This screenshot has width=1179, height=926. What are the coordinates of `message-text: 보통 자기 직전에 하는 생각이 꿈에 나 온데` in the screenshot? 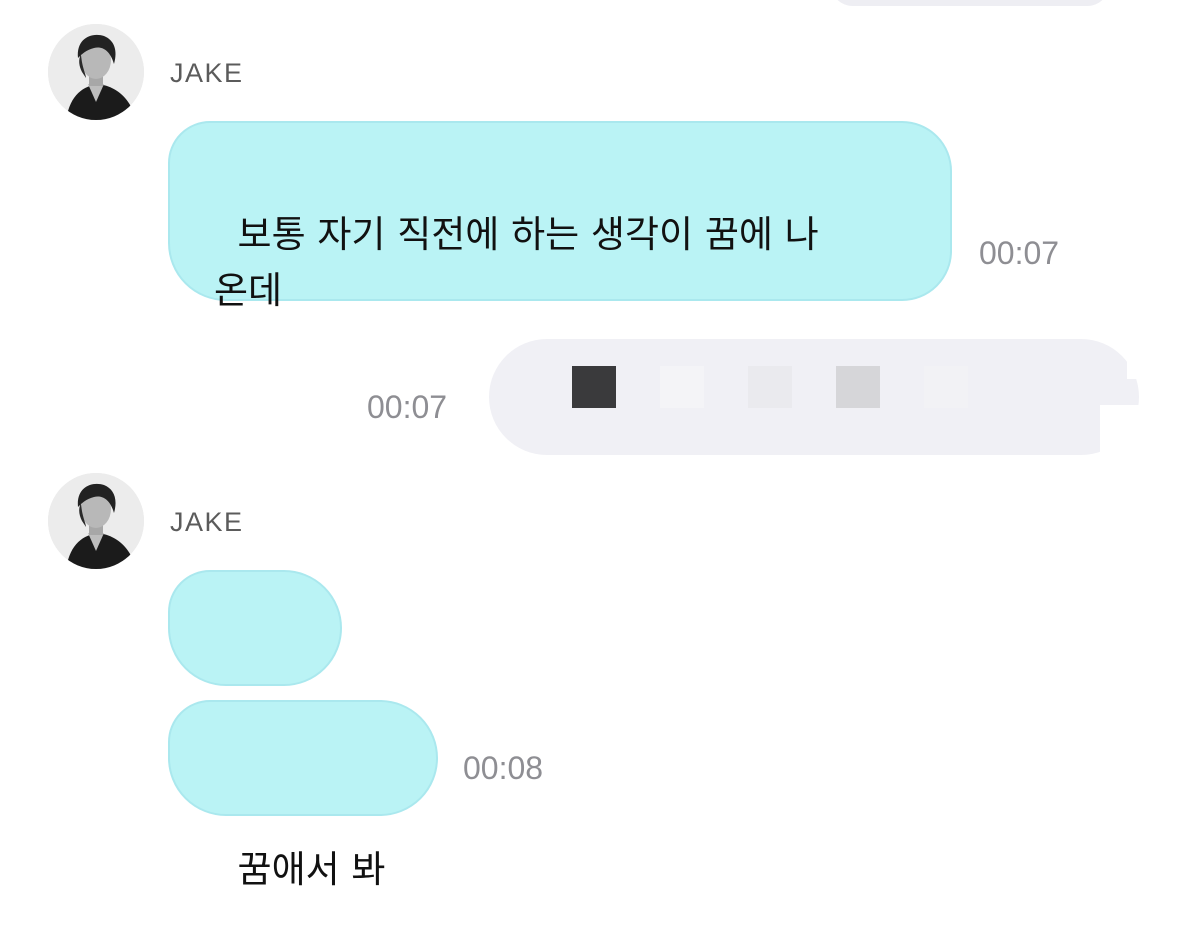 It's located at (516, 262).